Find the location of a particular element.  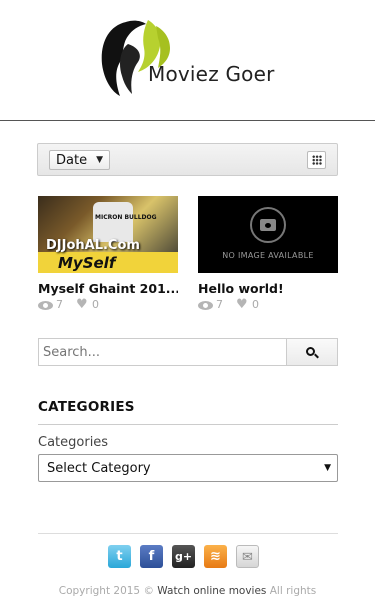

search-button is located at coordinates (312, 352).